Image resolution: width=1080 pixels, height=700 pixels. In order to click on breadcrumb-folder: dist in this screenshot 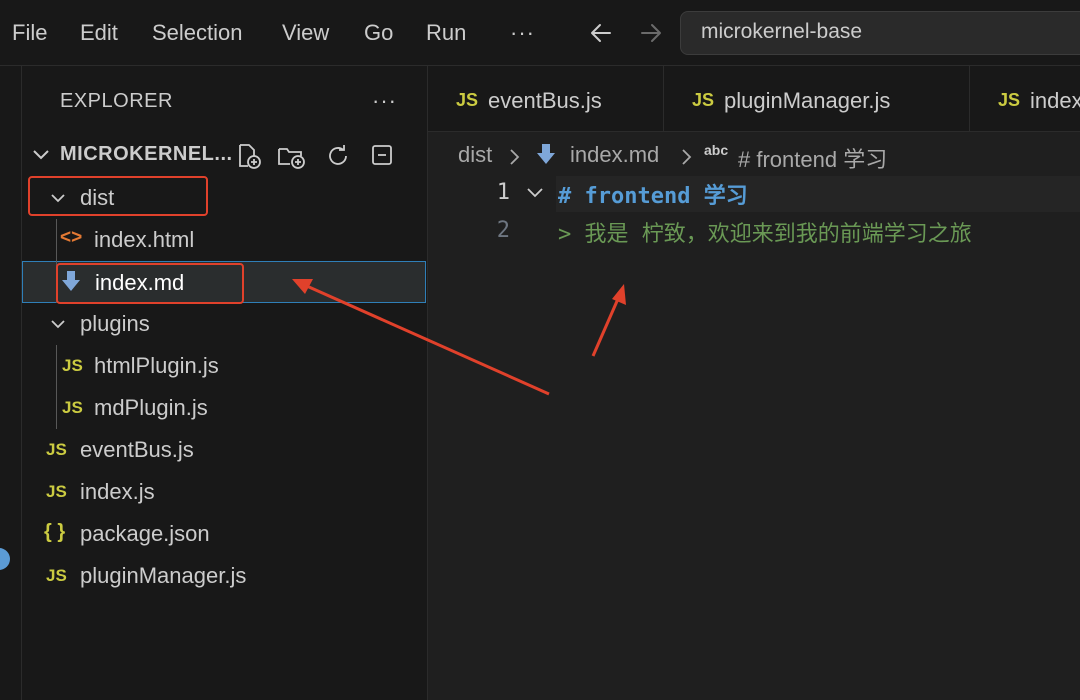, I will do `click(475, 155)`.